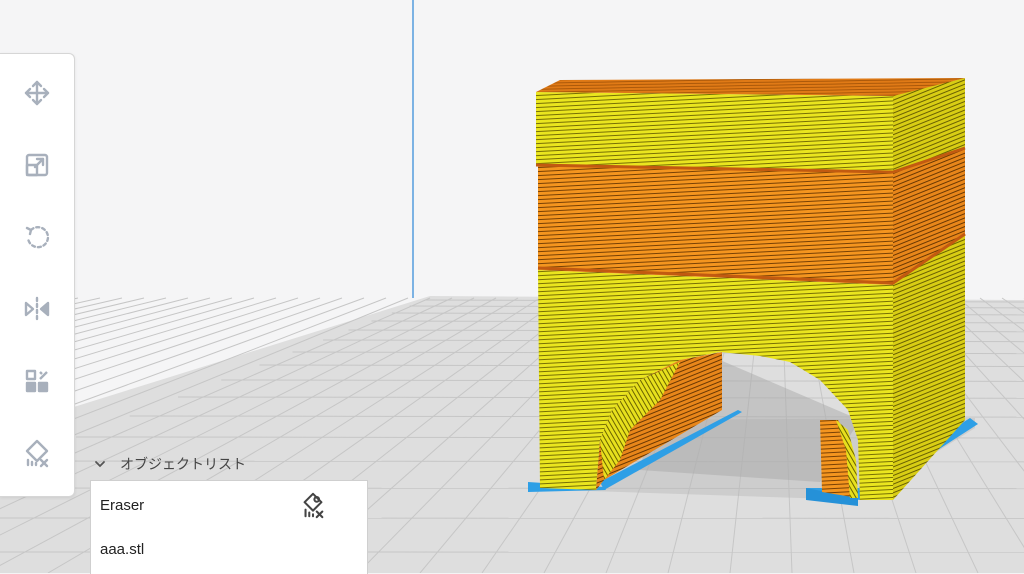 The image size is (1024, 574). I want to click on transform-toolbar, so click(37, 275).